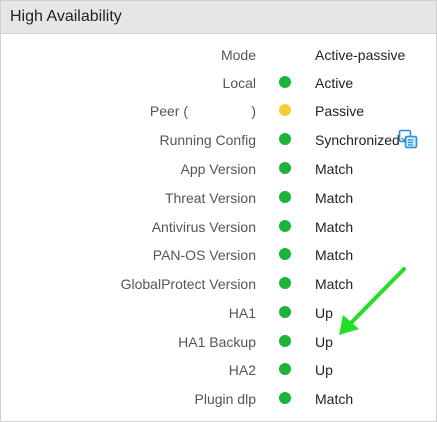 Image resolution: width=437 pixels, height=422 pixels. What do you see at coordinates (188, 284) in the screenshot?
I see `row-label: GlobalProtect Version` at bounding box center [188, 284].